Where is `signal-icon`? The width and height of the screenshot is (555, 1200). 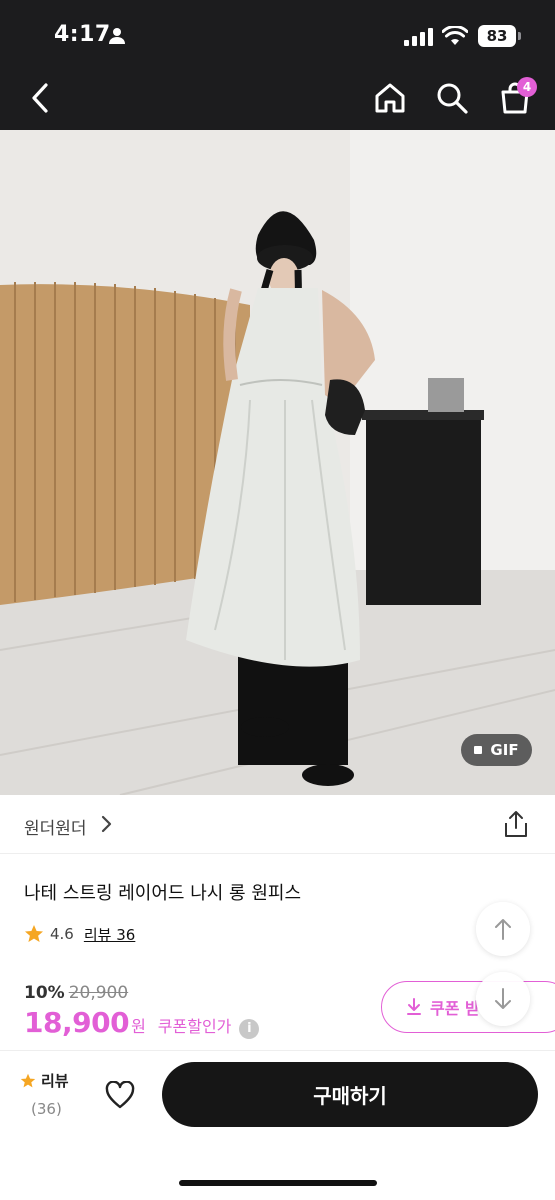 signal-icon is located at coordinates (418, 37).